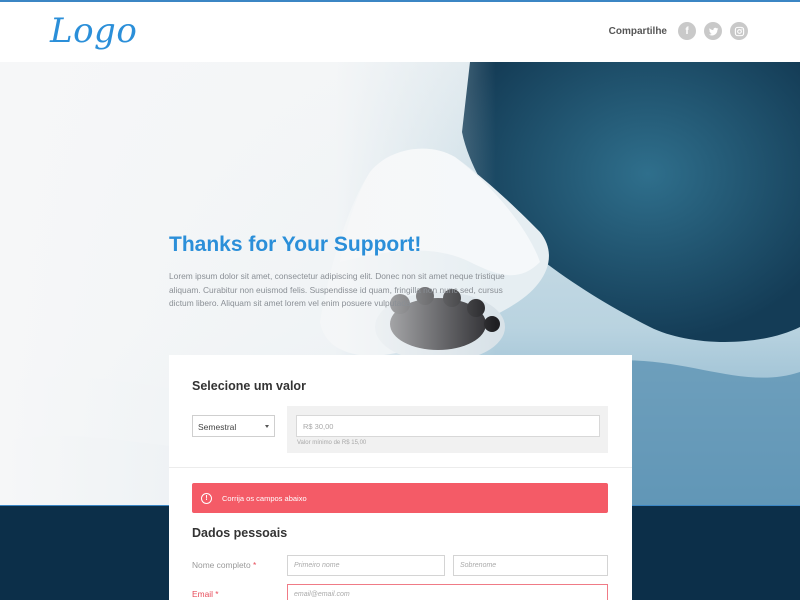 Image resolution: width=800 pixels, height=600 pixels. I want to click on personal-section-title: Dados pessoais, so click(240, 533).